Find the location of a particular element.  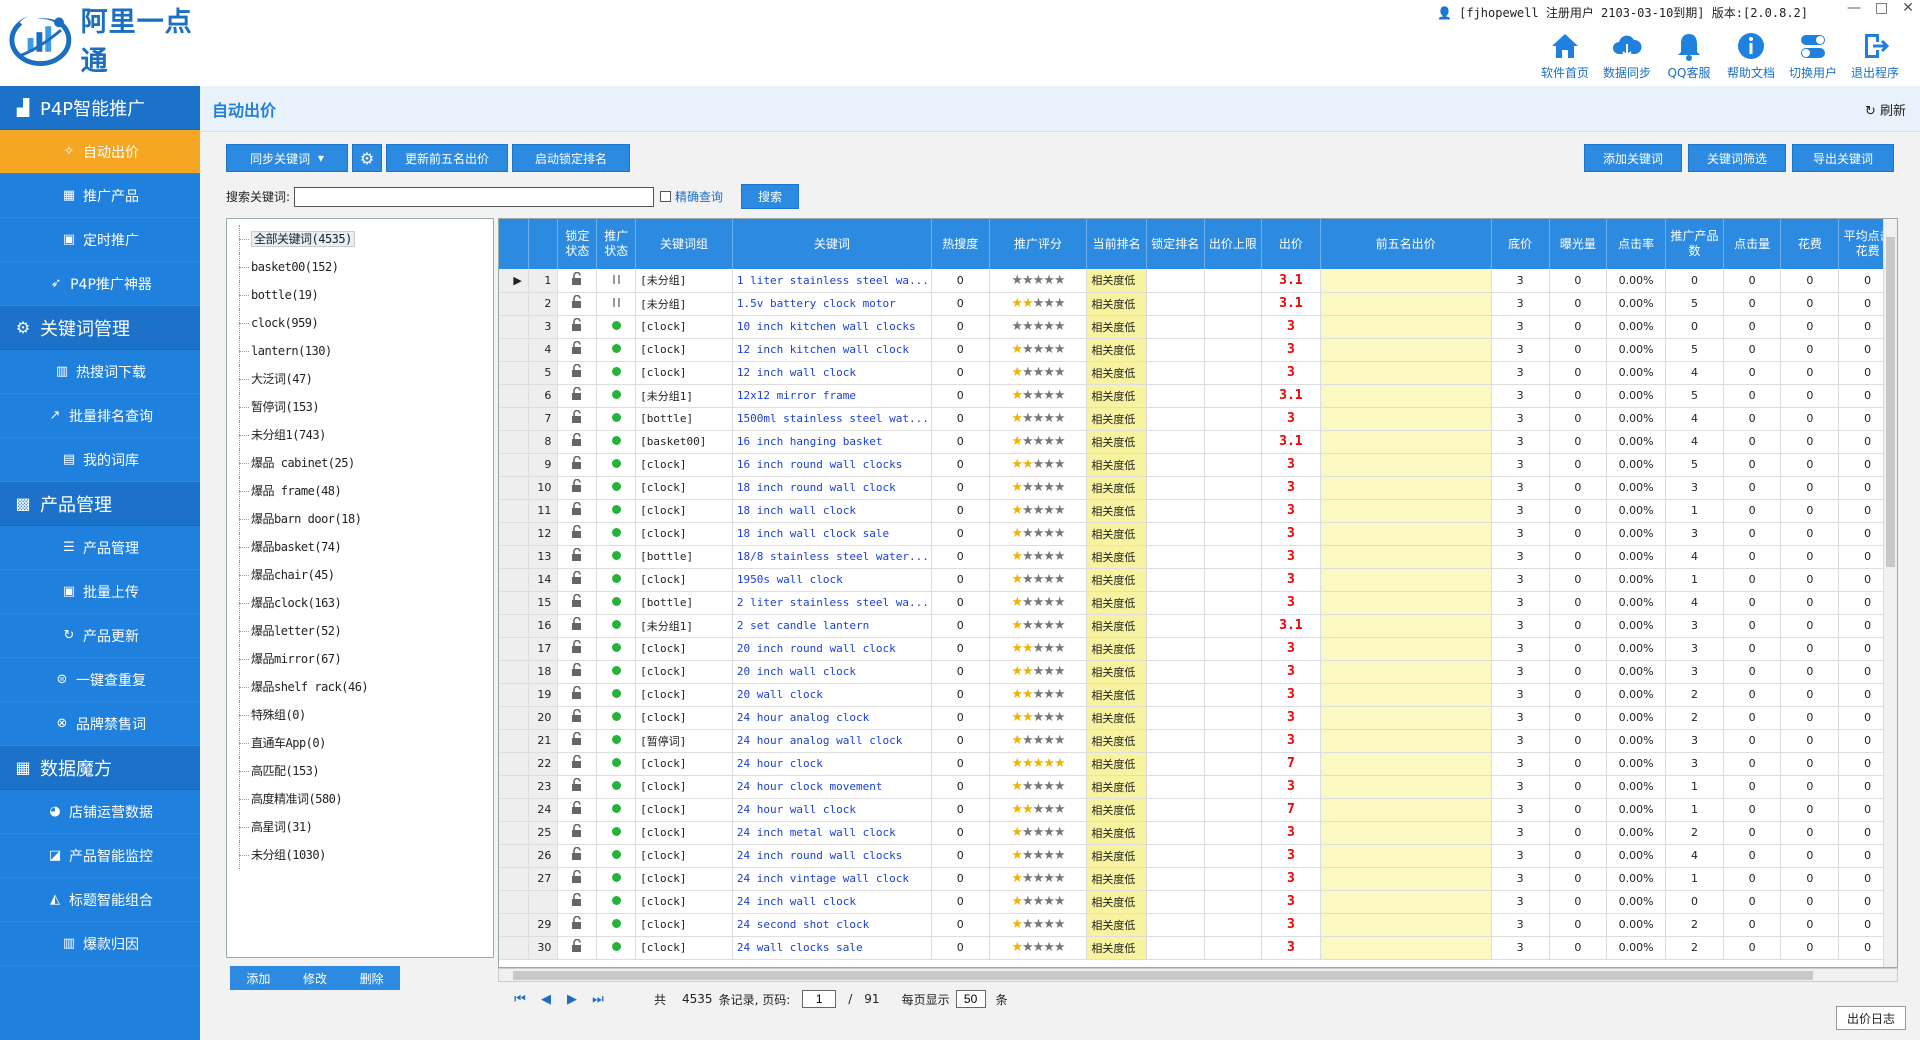

bid-value: 3.1 is located at coordinates (1291, 396).